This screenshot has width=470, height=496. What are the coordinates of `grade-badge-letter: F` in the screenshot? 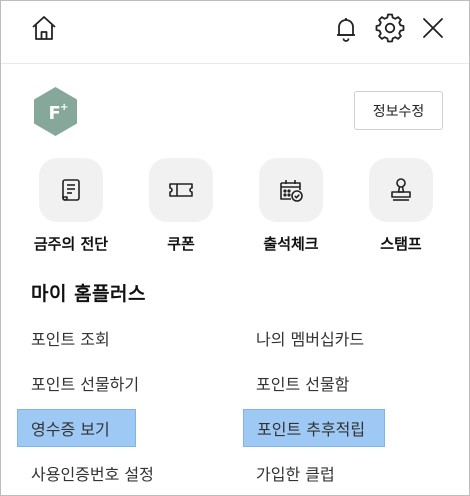 It's located at (55, 113).